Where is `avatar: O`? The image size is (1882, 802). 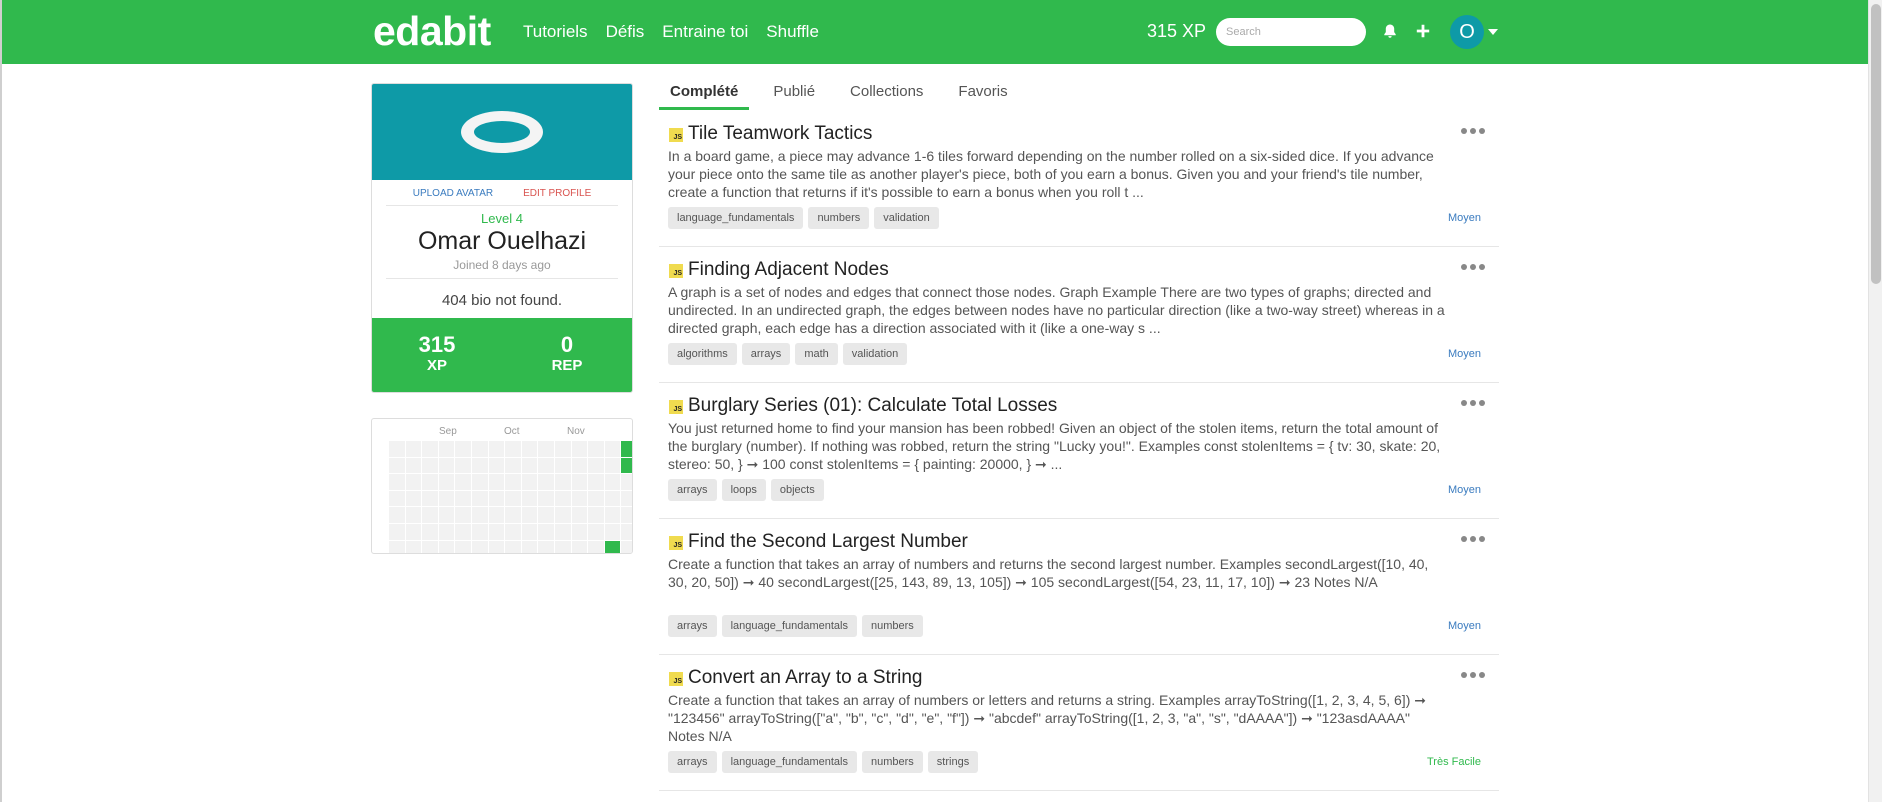
avatar: O is located at coordinates (1467, 32).